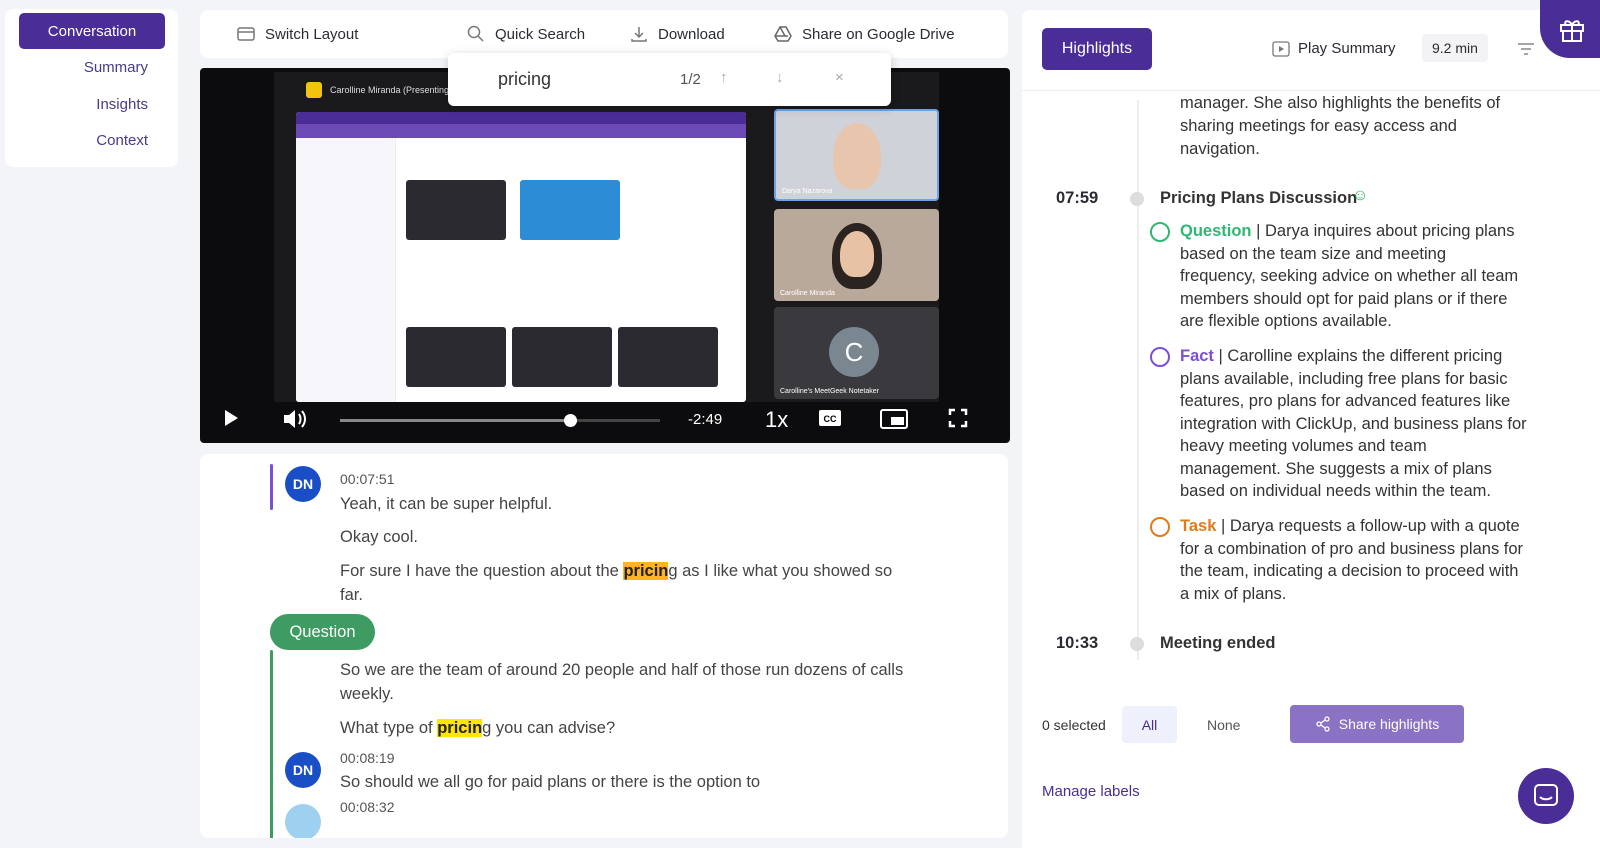 The image size is (1600, 848). What do you see at coordinates (1347, 48) in the screenshot?
I see `play-summary-label: Play Summary` at bounding box center [1347, 48].